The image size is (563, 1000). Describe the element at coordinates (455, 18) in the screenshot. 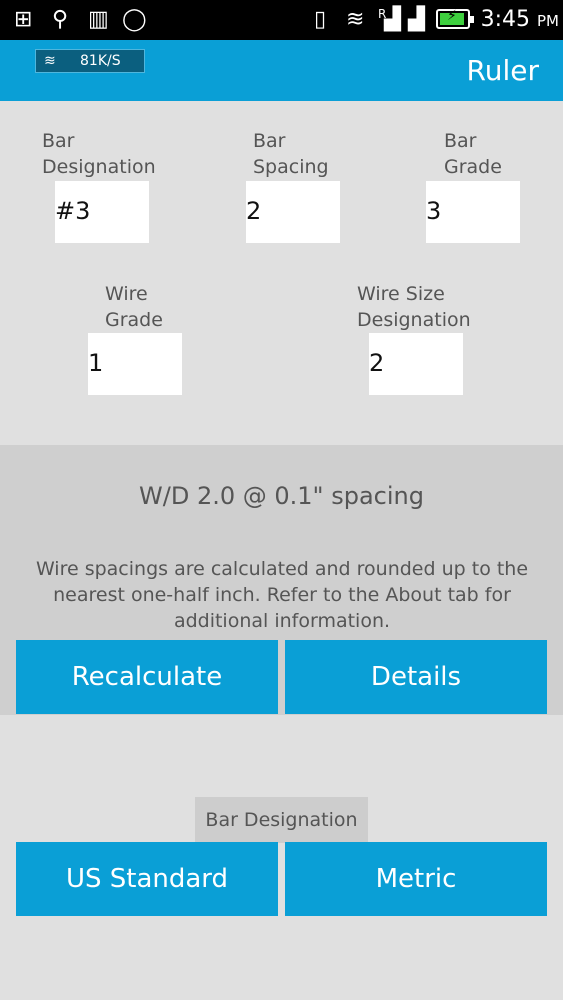

I see `battery-icon: ⚡` at that location.